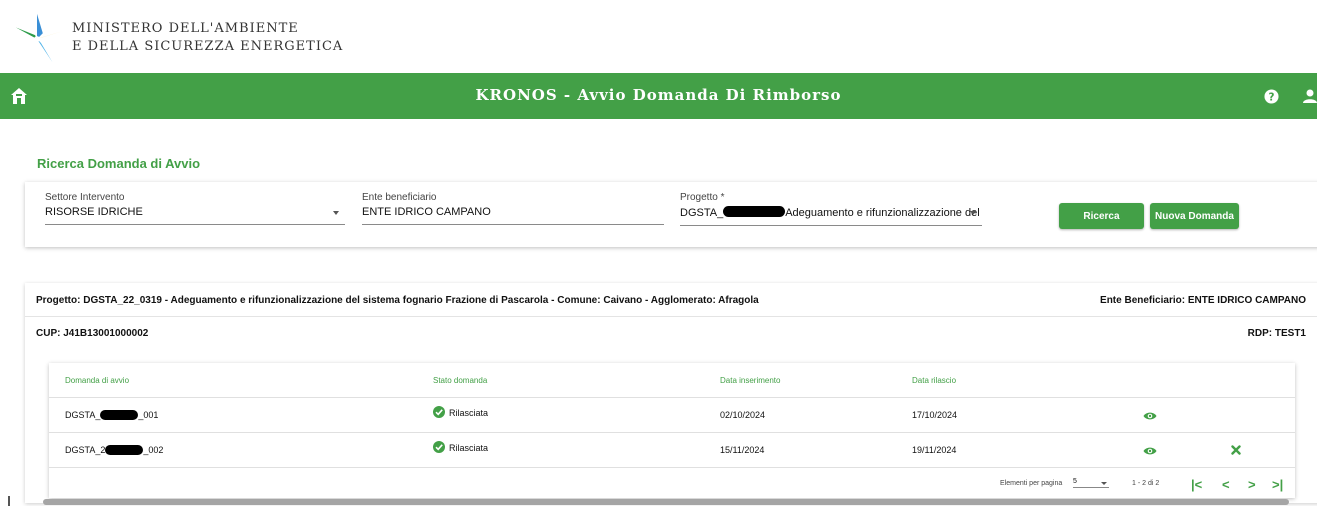 This screenshot has width=1317, height=506. I want to click on data-inserimento: 15/11/2024, so click(742, 450).